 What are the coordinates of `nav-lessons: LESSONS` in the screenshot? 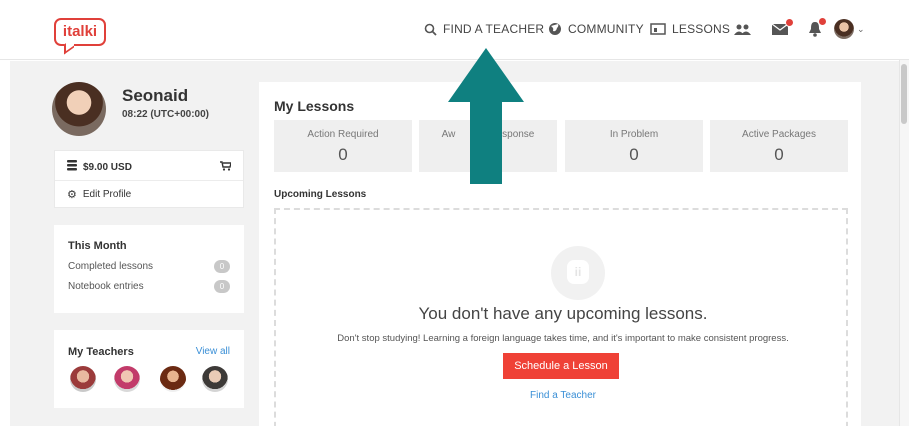 It's located at (690, 29).